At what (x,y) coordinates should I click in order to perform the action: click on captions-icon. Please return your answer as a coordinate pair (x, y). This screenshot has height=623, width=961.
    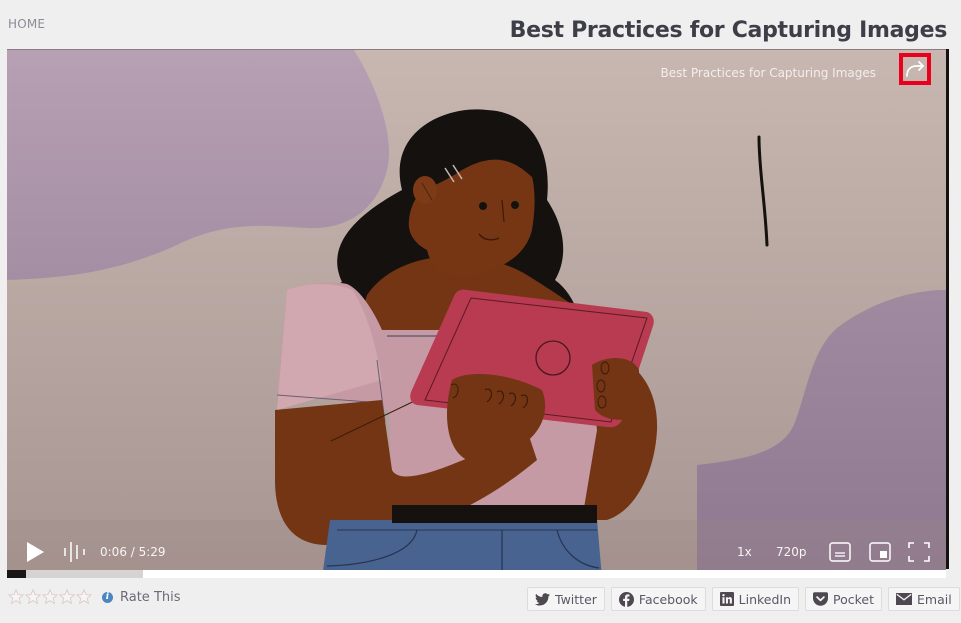
    Looking at the image, I should click on (840, 552).